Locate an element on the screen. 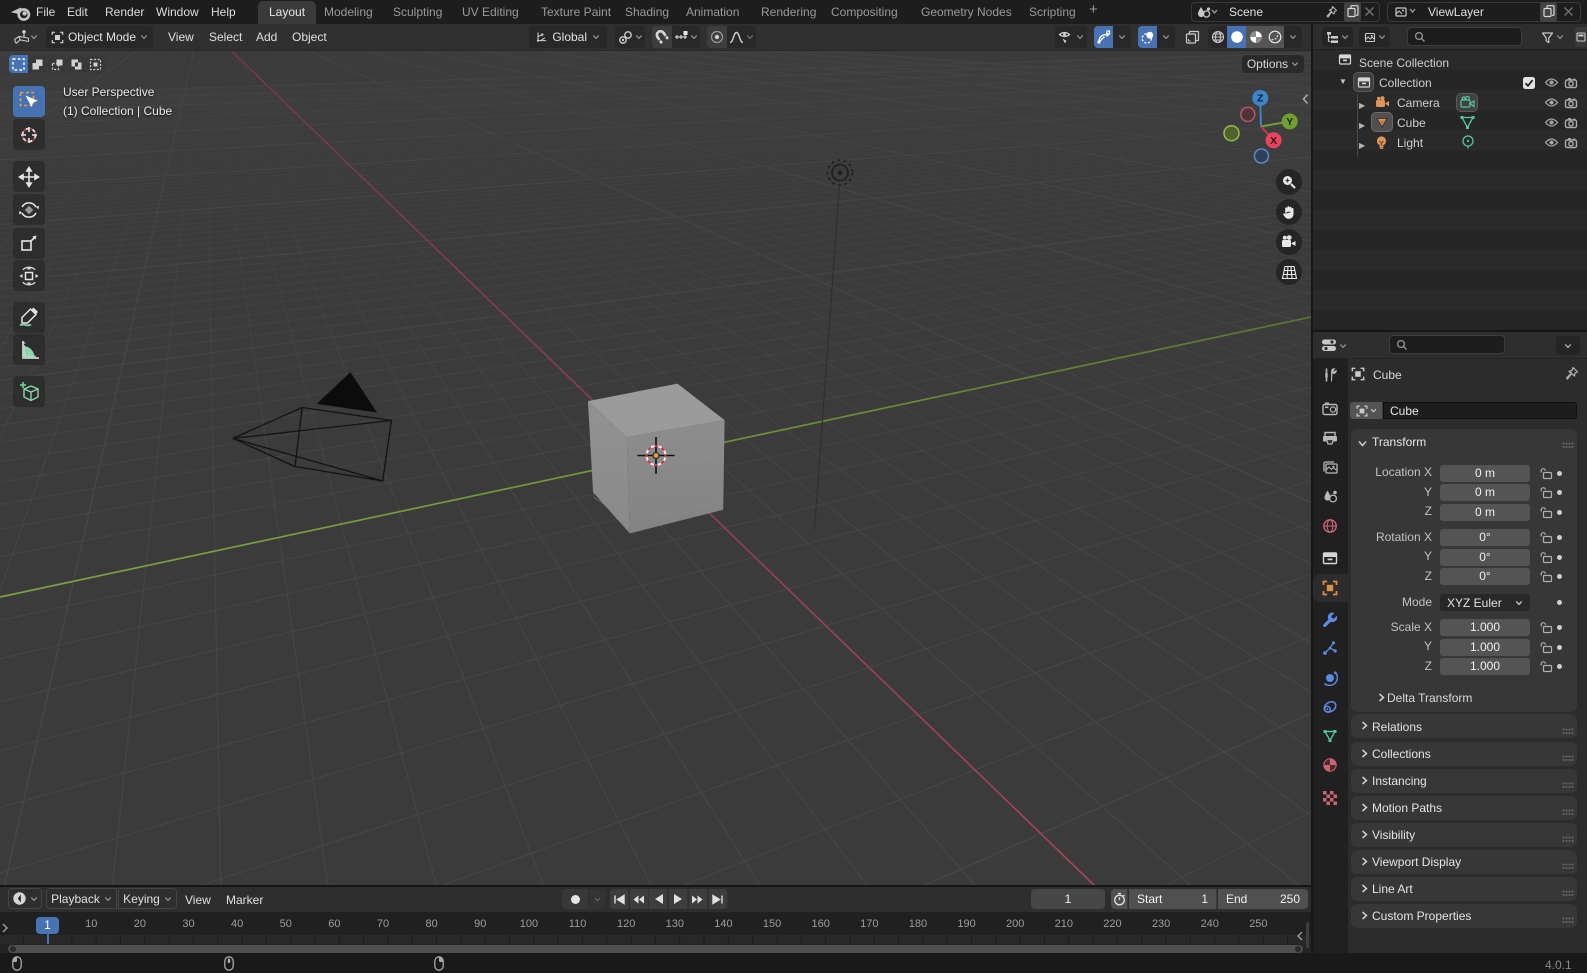 This screenshot has width=1587, height=973. svg-text: Z is located at coordinates (1260, 99).